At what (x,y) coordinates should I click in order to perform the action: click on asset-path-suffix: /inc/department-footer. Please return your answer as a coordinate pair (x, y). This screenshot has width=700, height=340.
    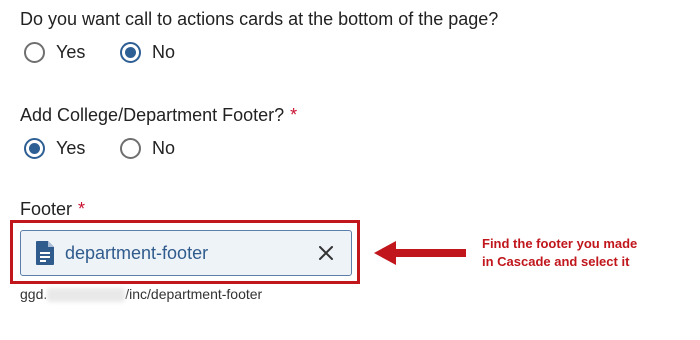
    Looking at the image, I should click on (194, 294).